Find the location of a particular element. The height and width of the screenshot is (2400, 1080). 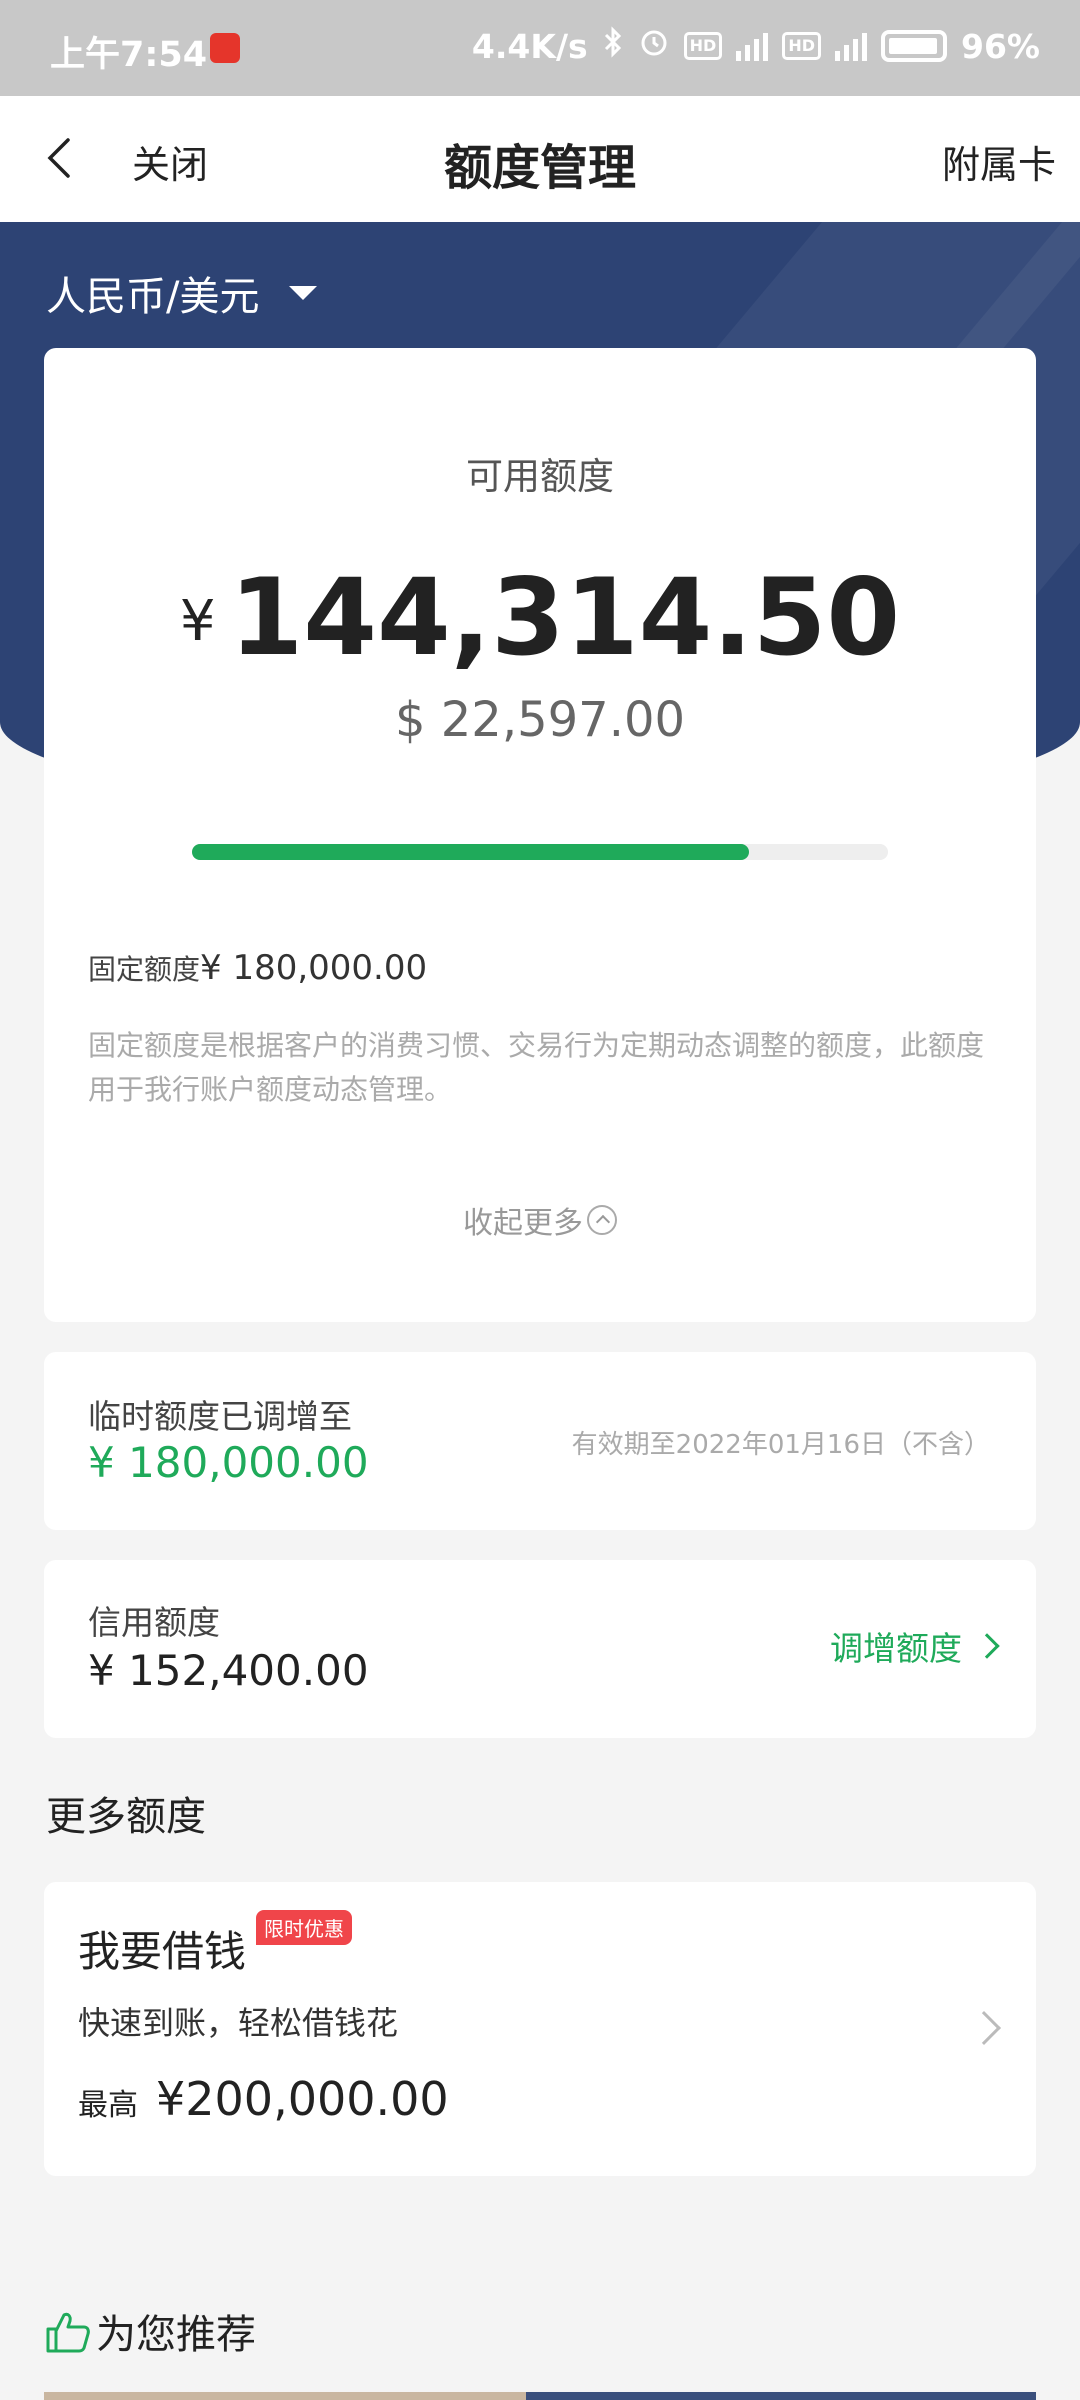

increase-limit-label: 调增额度 is located at coordinates (896, 1648).